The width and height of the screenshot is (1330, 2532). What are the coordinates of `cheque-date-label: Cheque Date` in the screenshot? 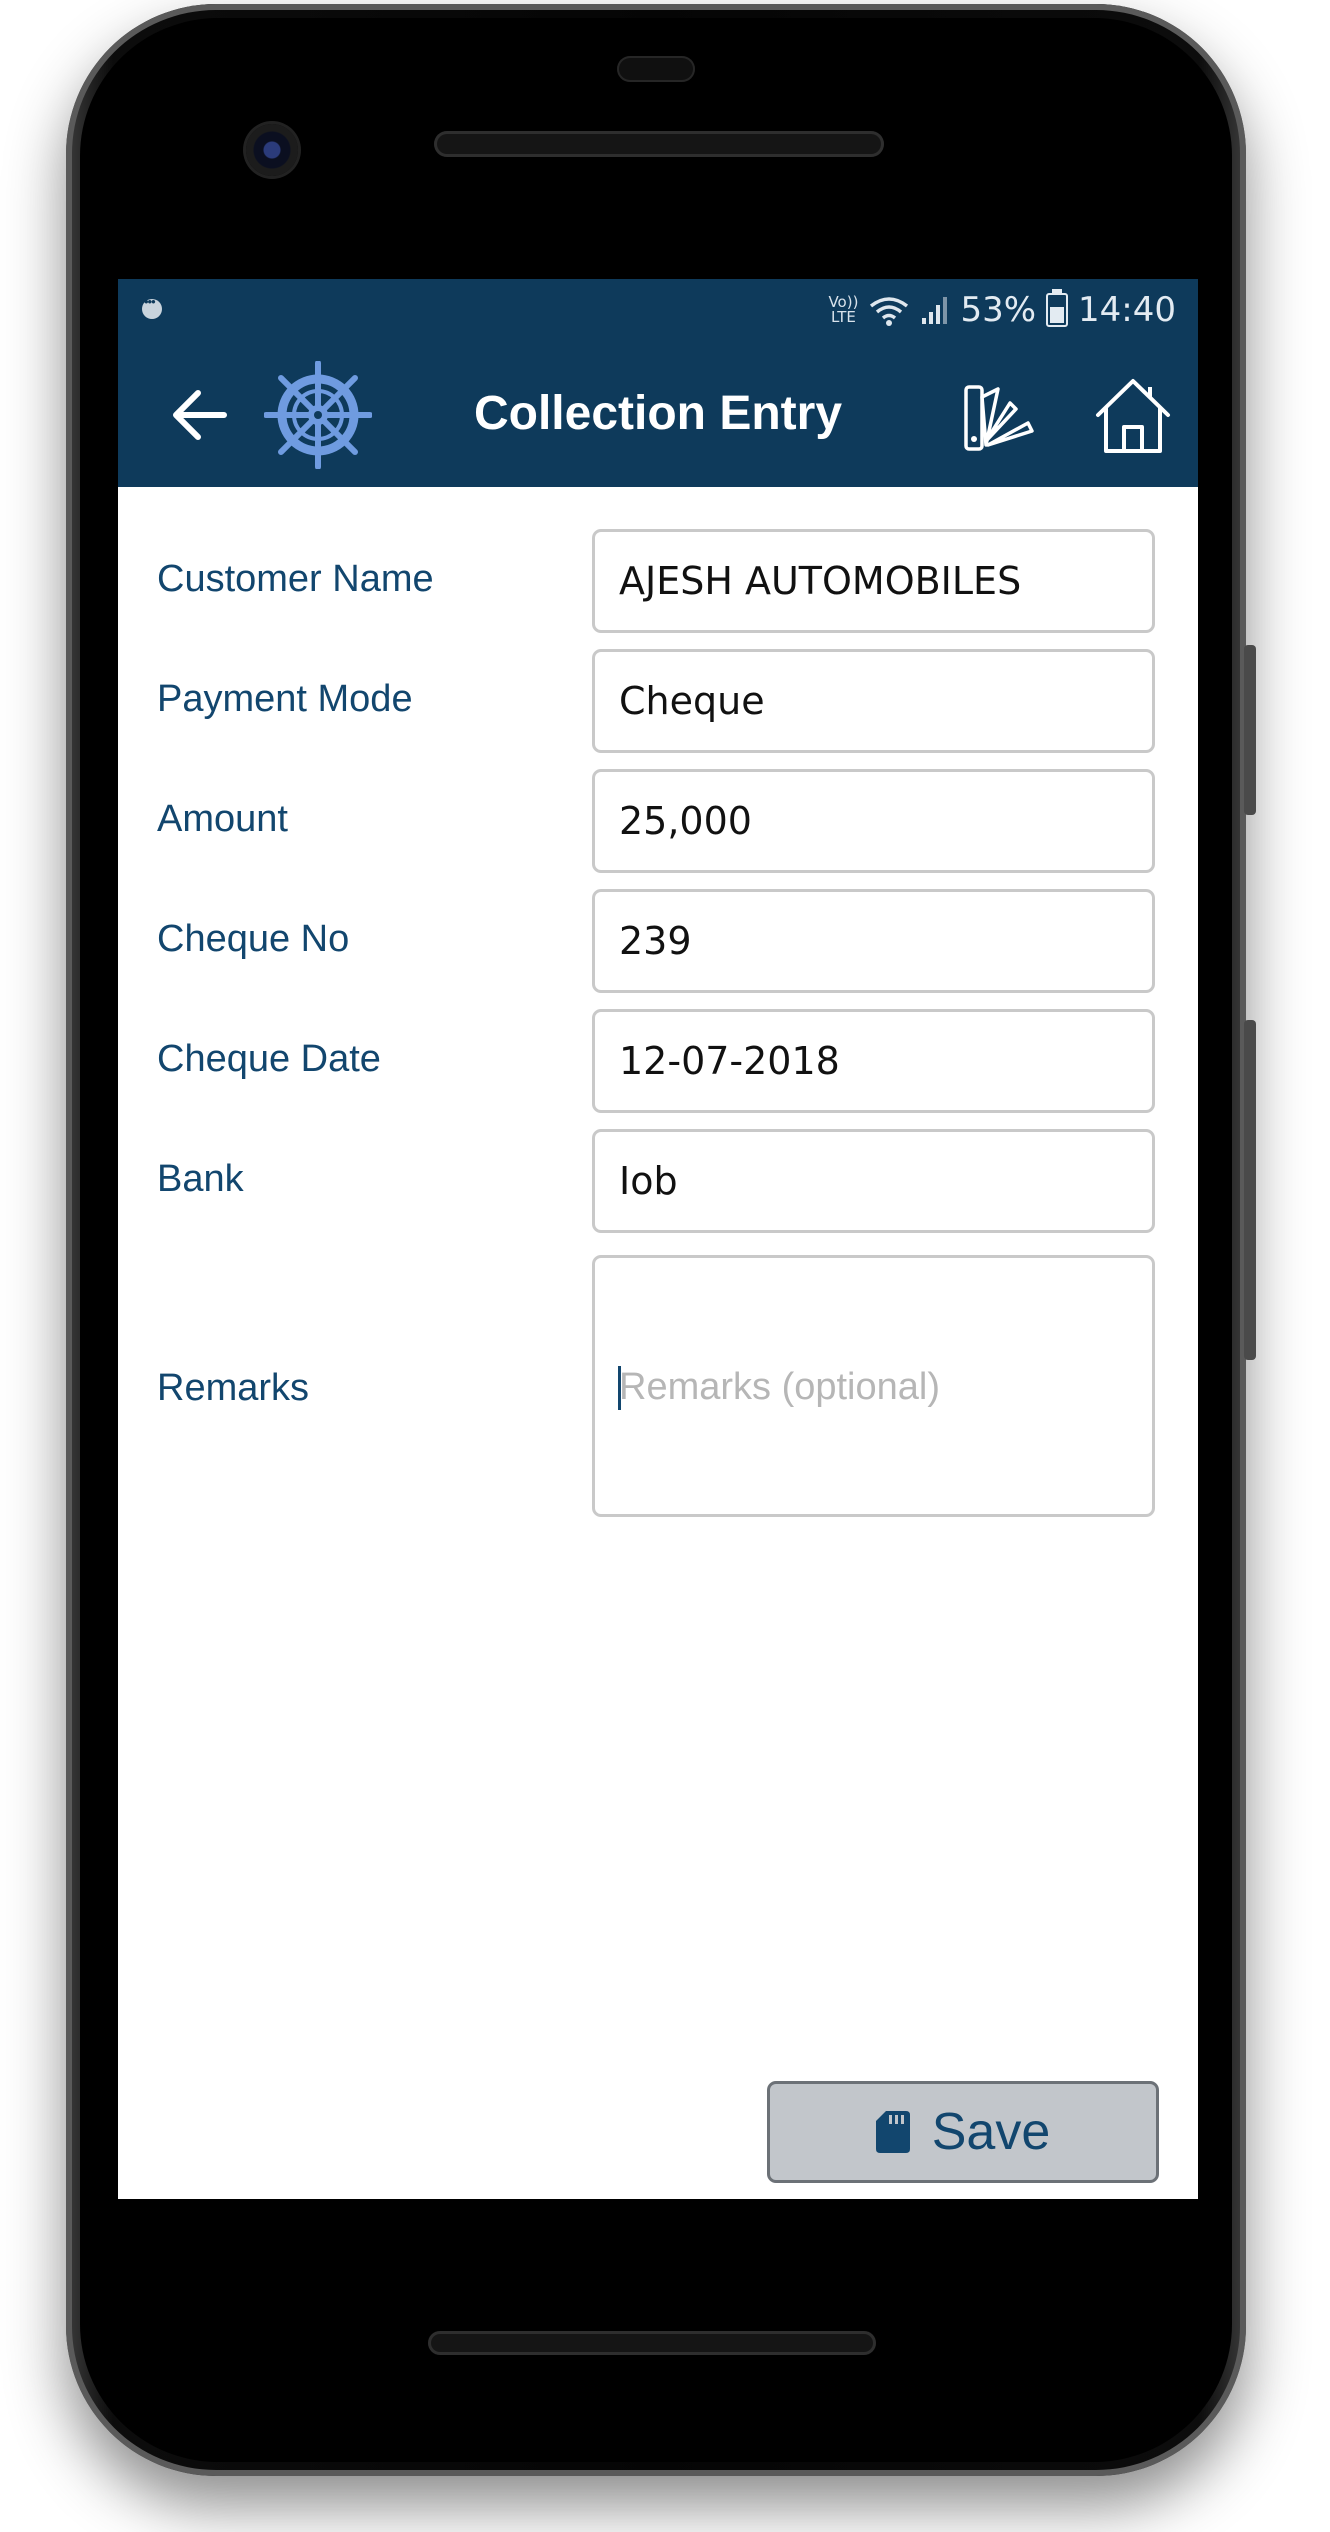 It's located at (269, 1059).